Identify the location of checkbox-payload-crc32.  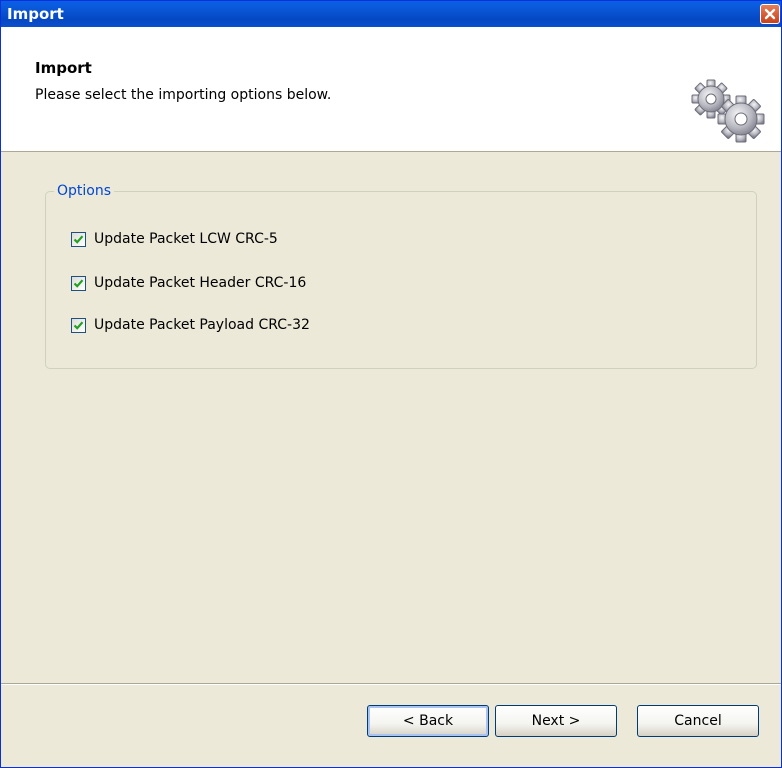
(78, 325).